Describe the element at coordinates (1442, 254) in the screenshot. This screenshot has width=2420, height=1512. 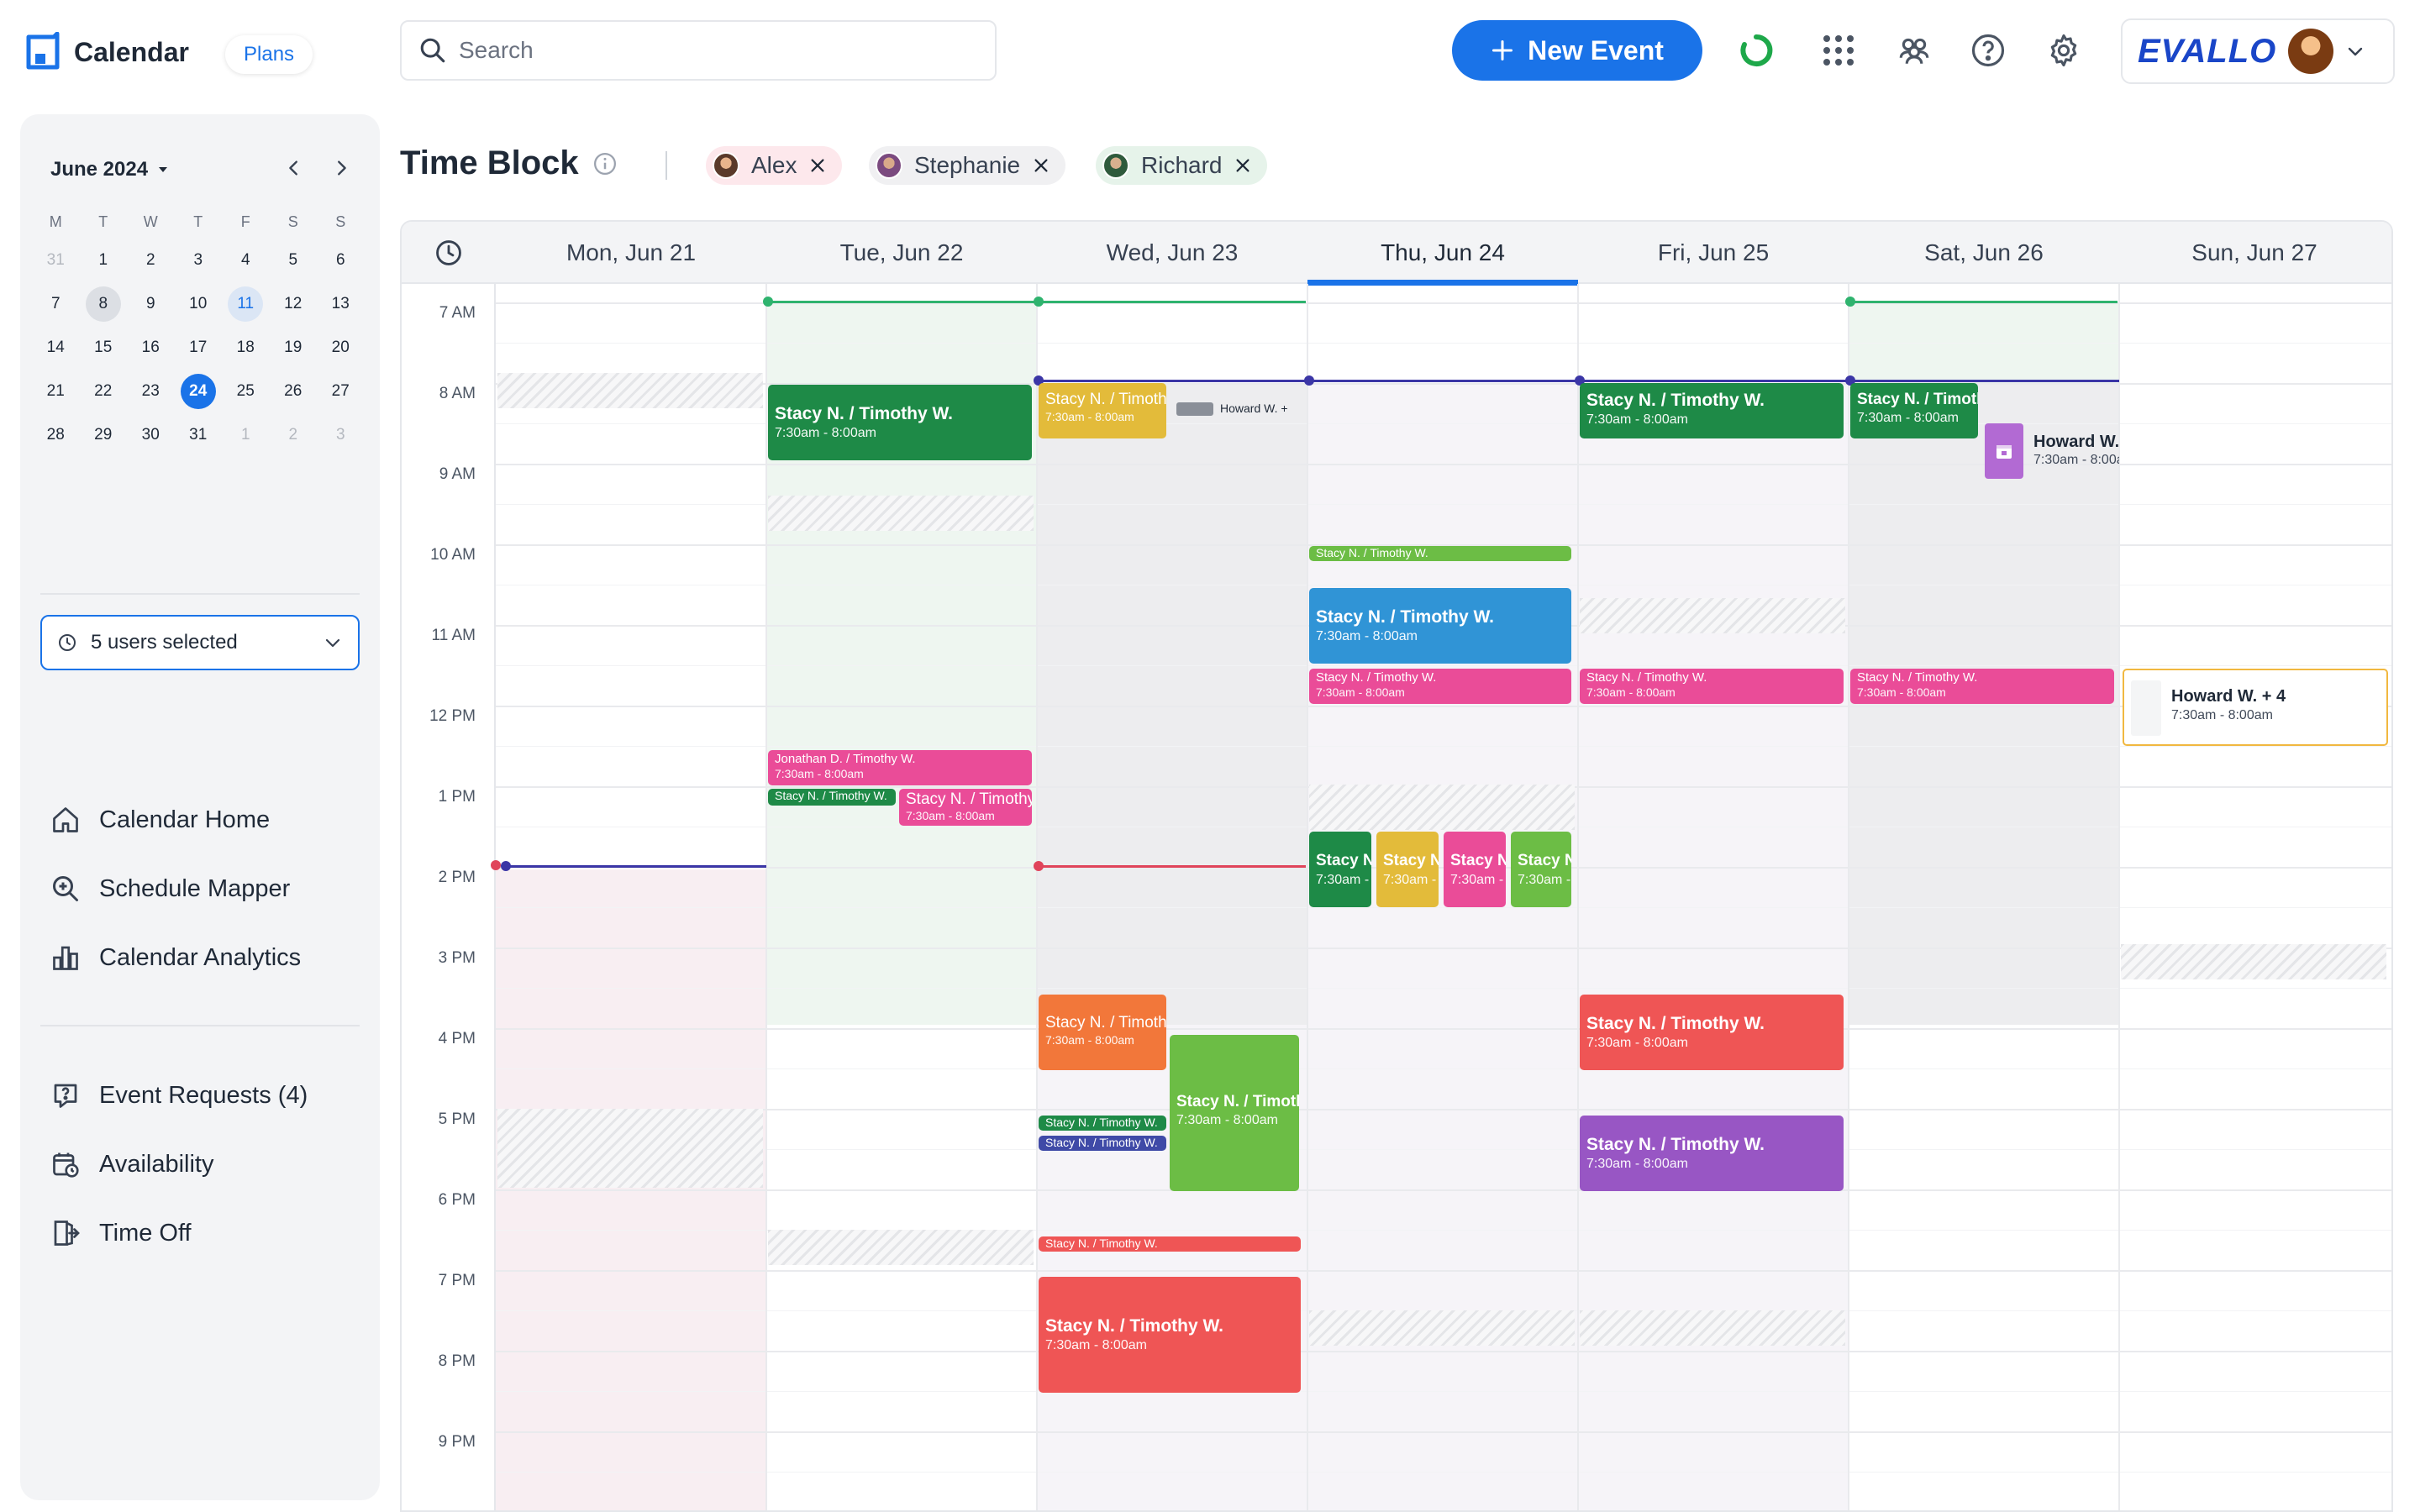
I see `day-header-active: Thu, Jun 24` at that location.